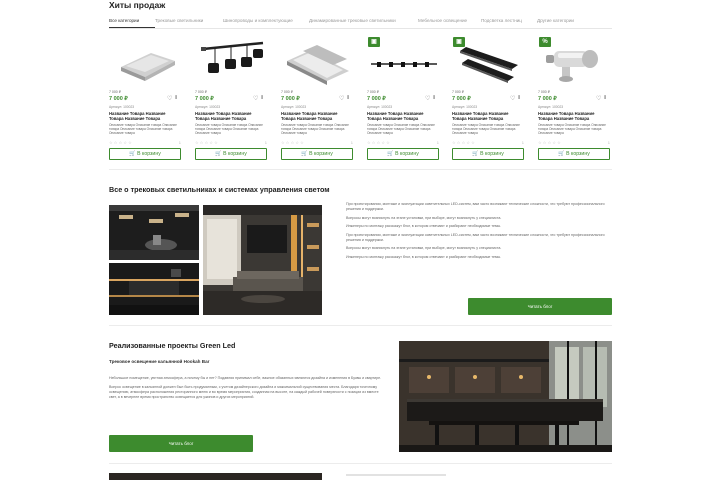 The image size is (720, 480). I want to click on tab-track-lights: Трековые светильники, so click(189, 22).